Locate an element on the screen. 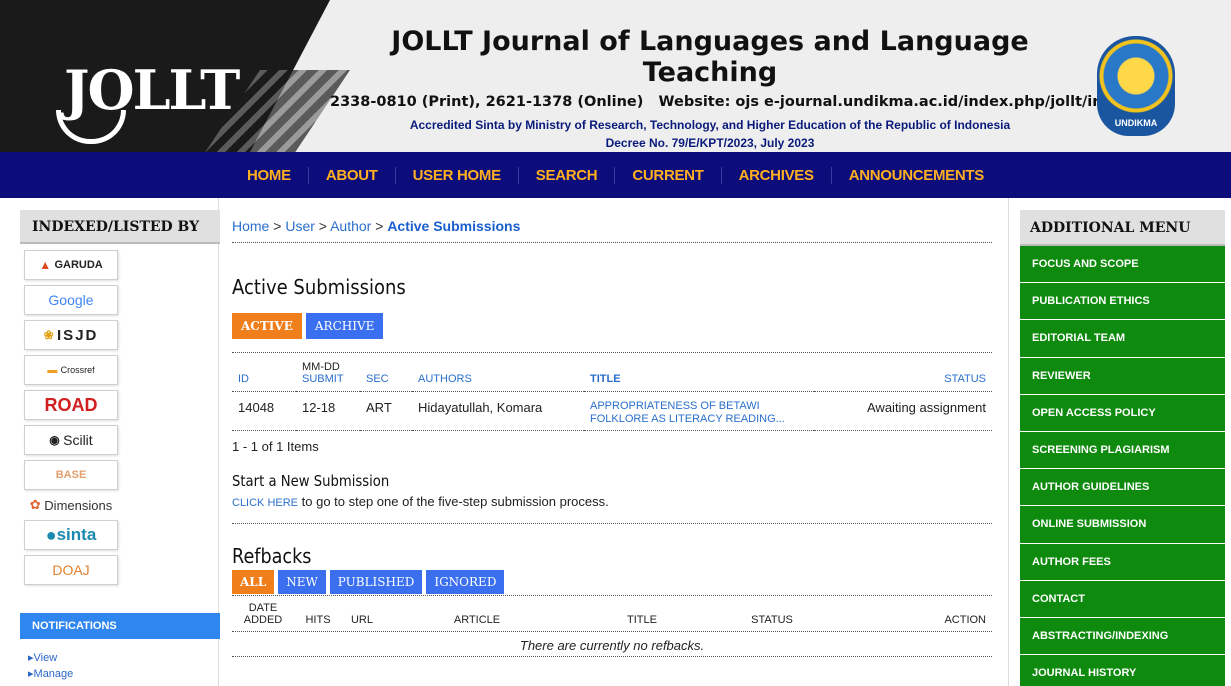  menu-open-access: OPEN ACCESS POLICY is located at coordinates (1122, 413).